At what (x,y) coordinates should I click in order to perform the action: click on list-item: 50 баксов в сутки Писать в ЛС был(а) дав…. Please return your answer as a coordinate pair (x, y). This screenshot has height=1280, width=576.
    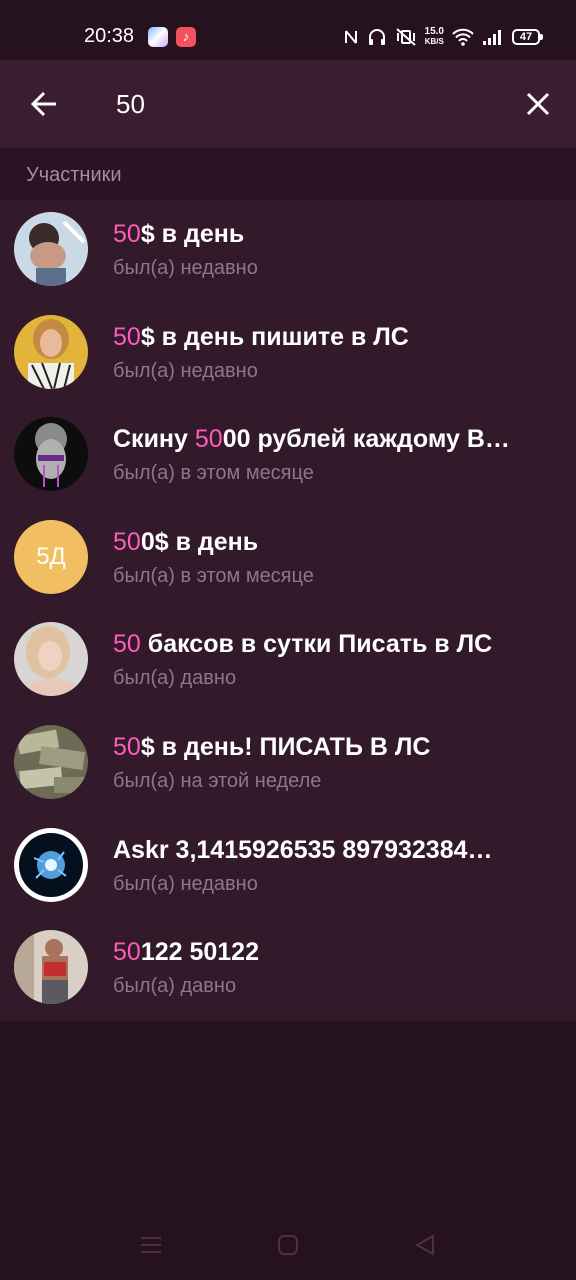
    Looking at the image, I should click on (288, 661).